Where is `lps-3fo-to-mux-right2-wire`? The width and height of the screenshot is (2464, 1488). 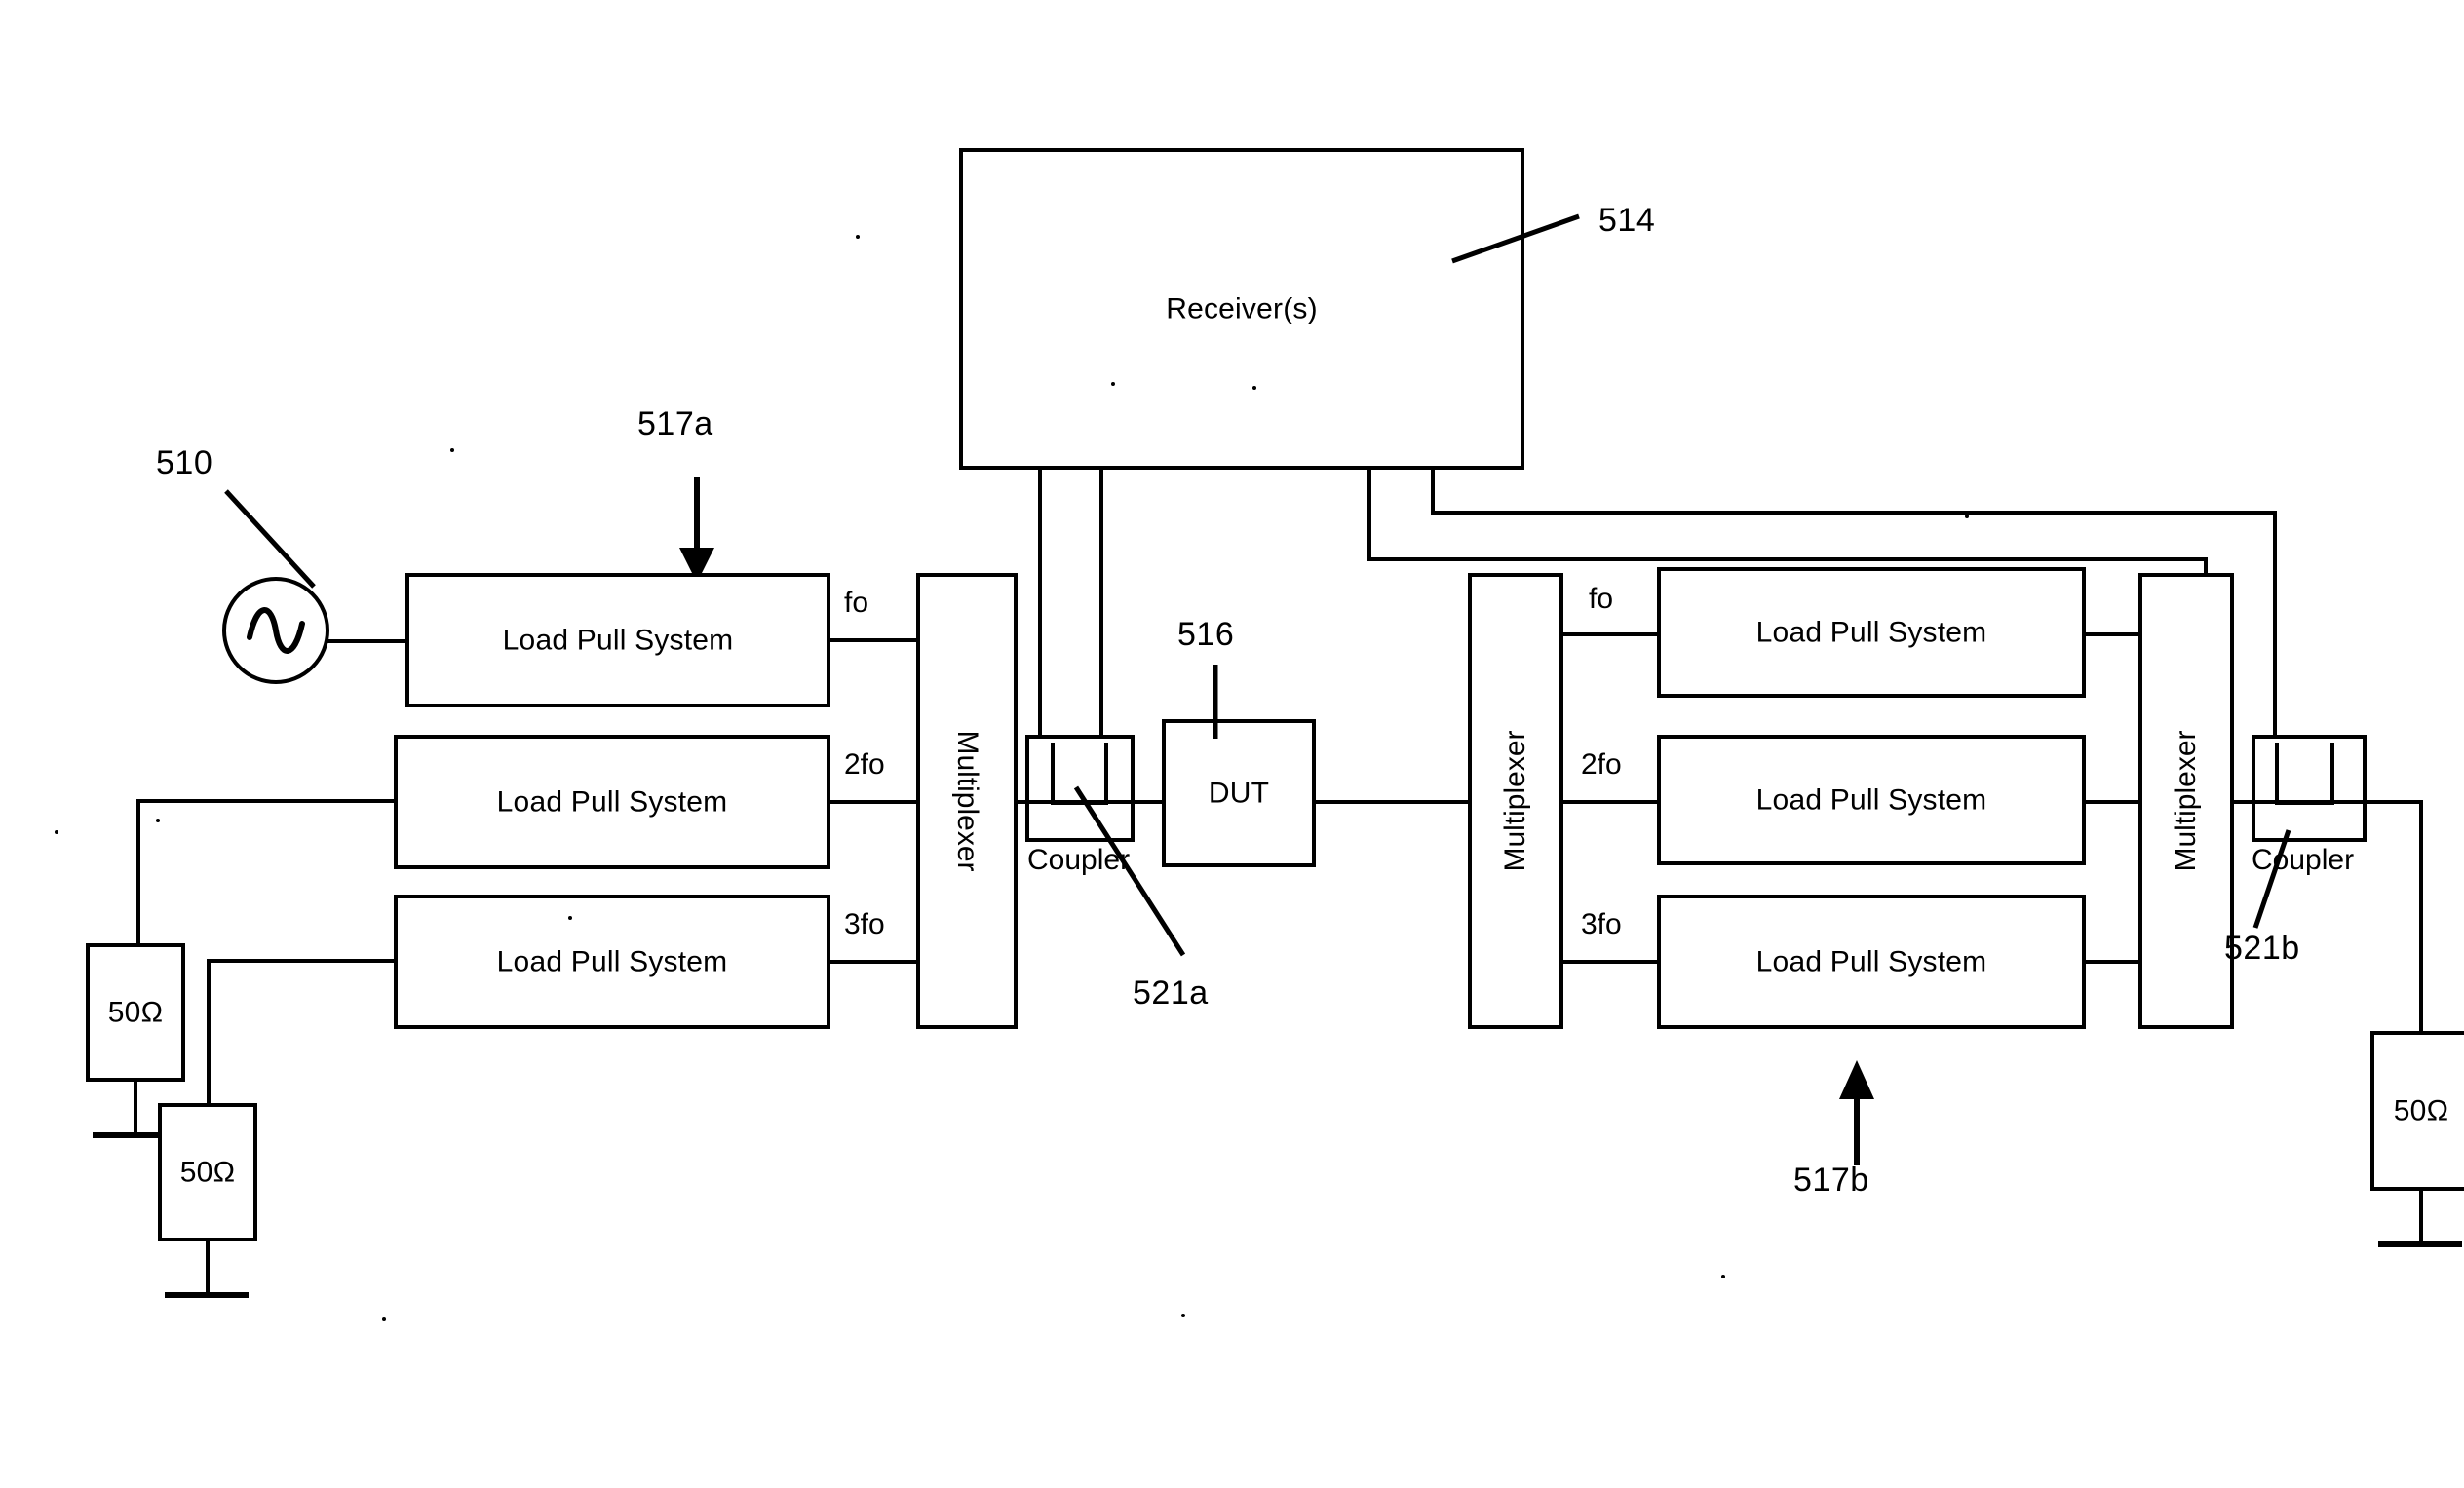 lps-3fo-to-mux-right2-wire is located at coordinates (2112, 962).